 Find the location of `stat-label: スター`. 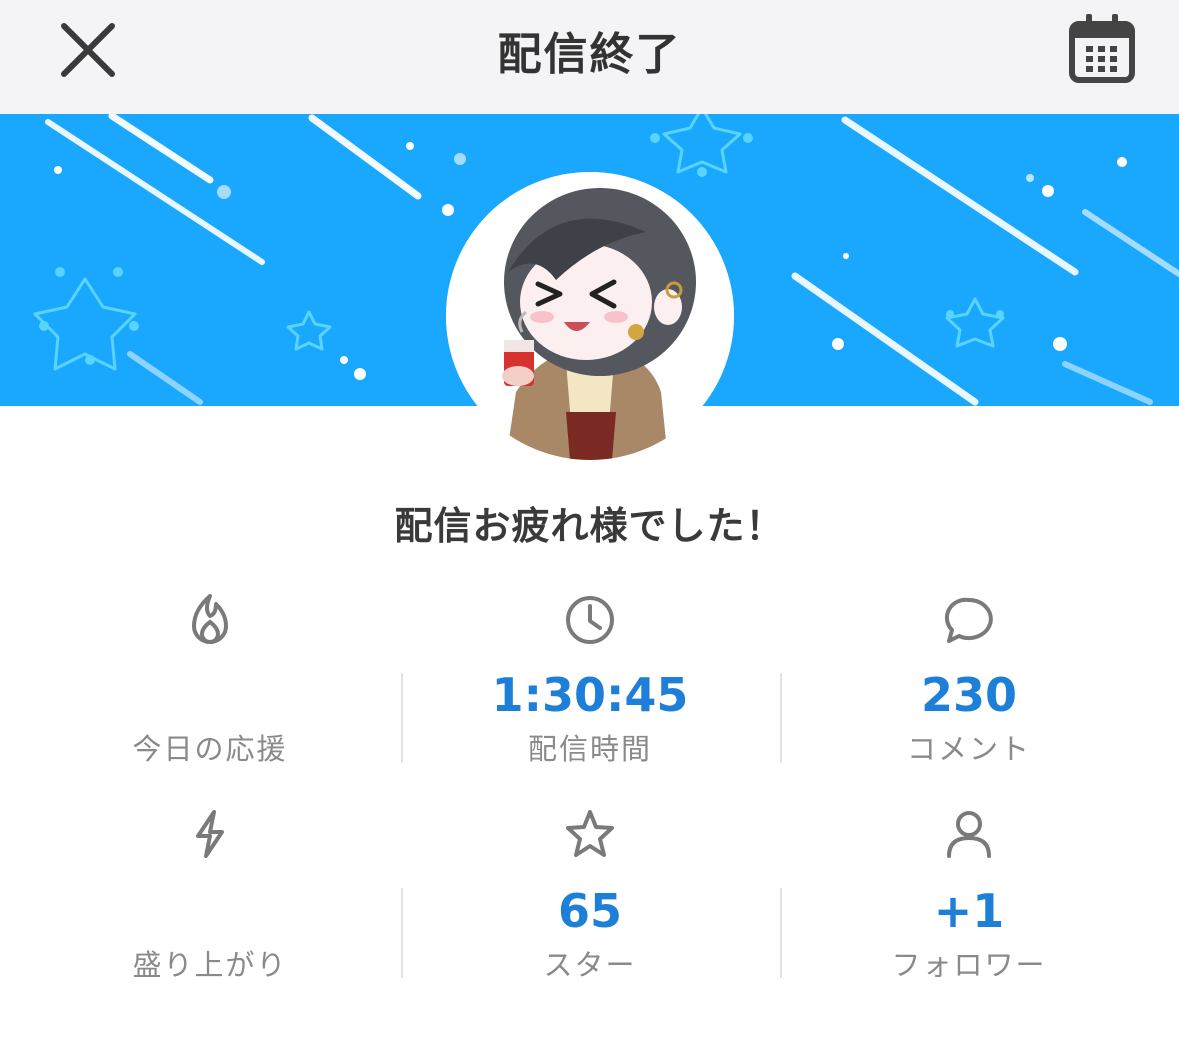

stat-label: スター is located at coordinates (590, 965).